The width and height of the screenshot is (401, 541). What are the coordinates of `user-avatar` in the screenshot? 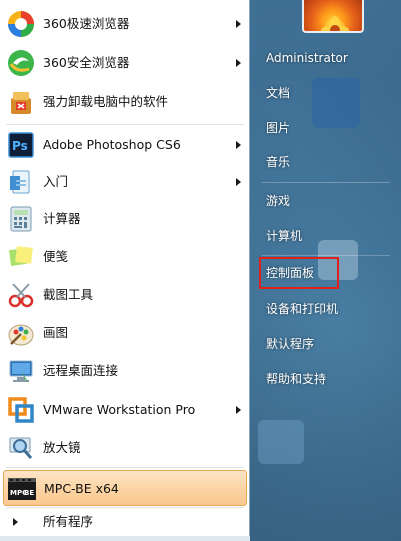 It's located at (333, 16).